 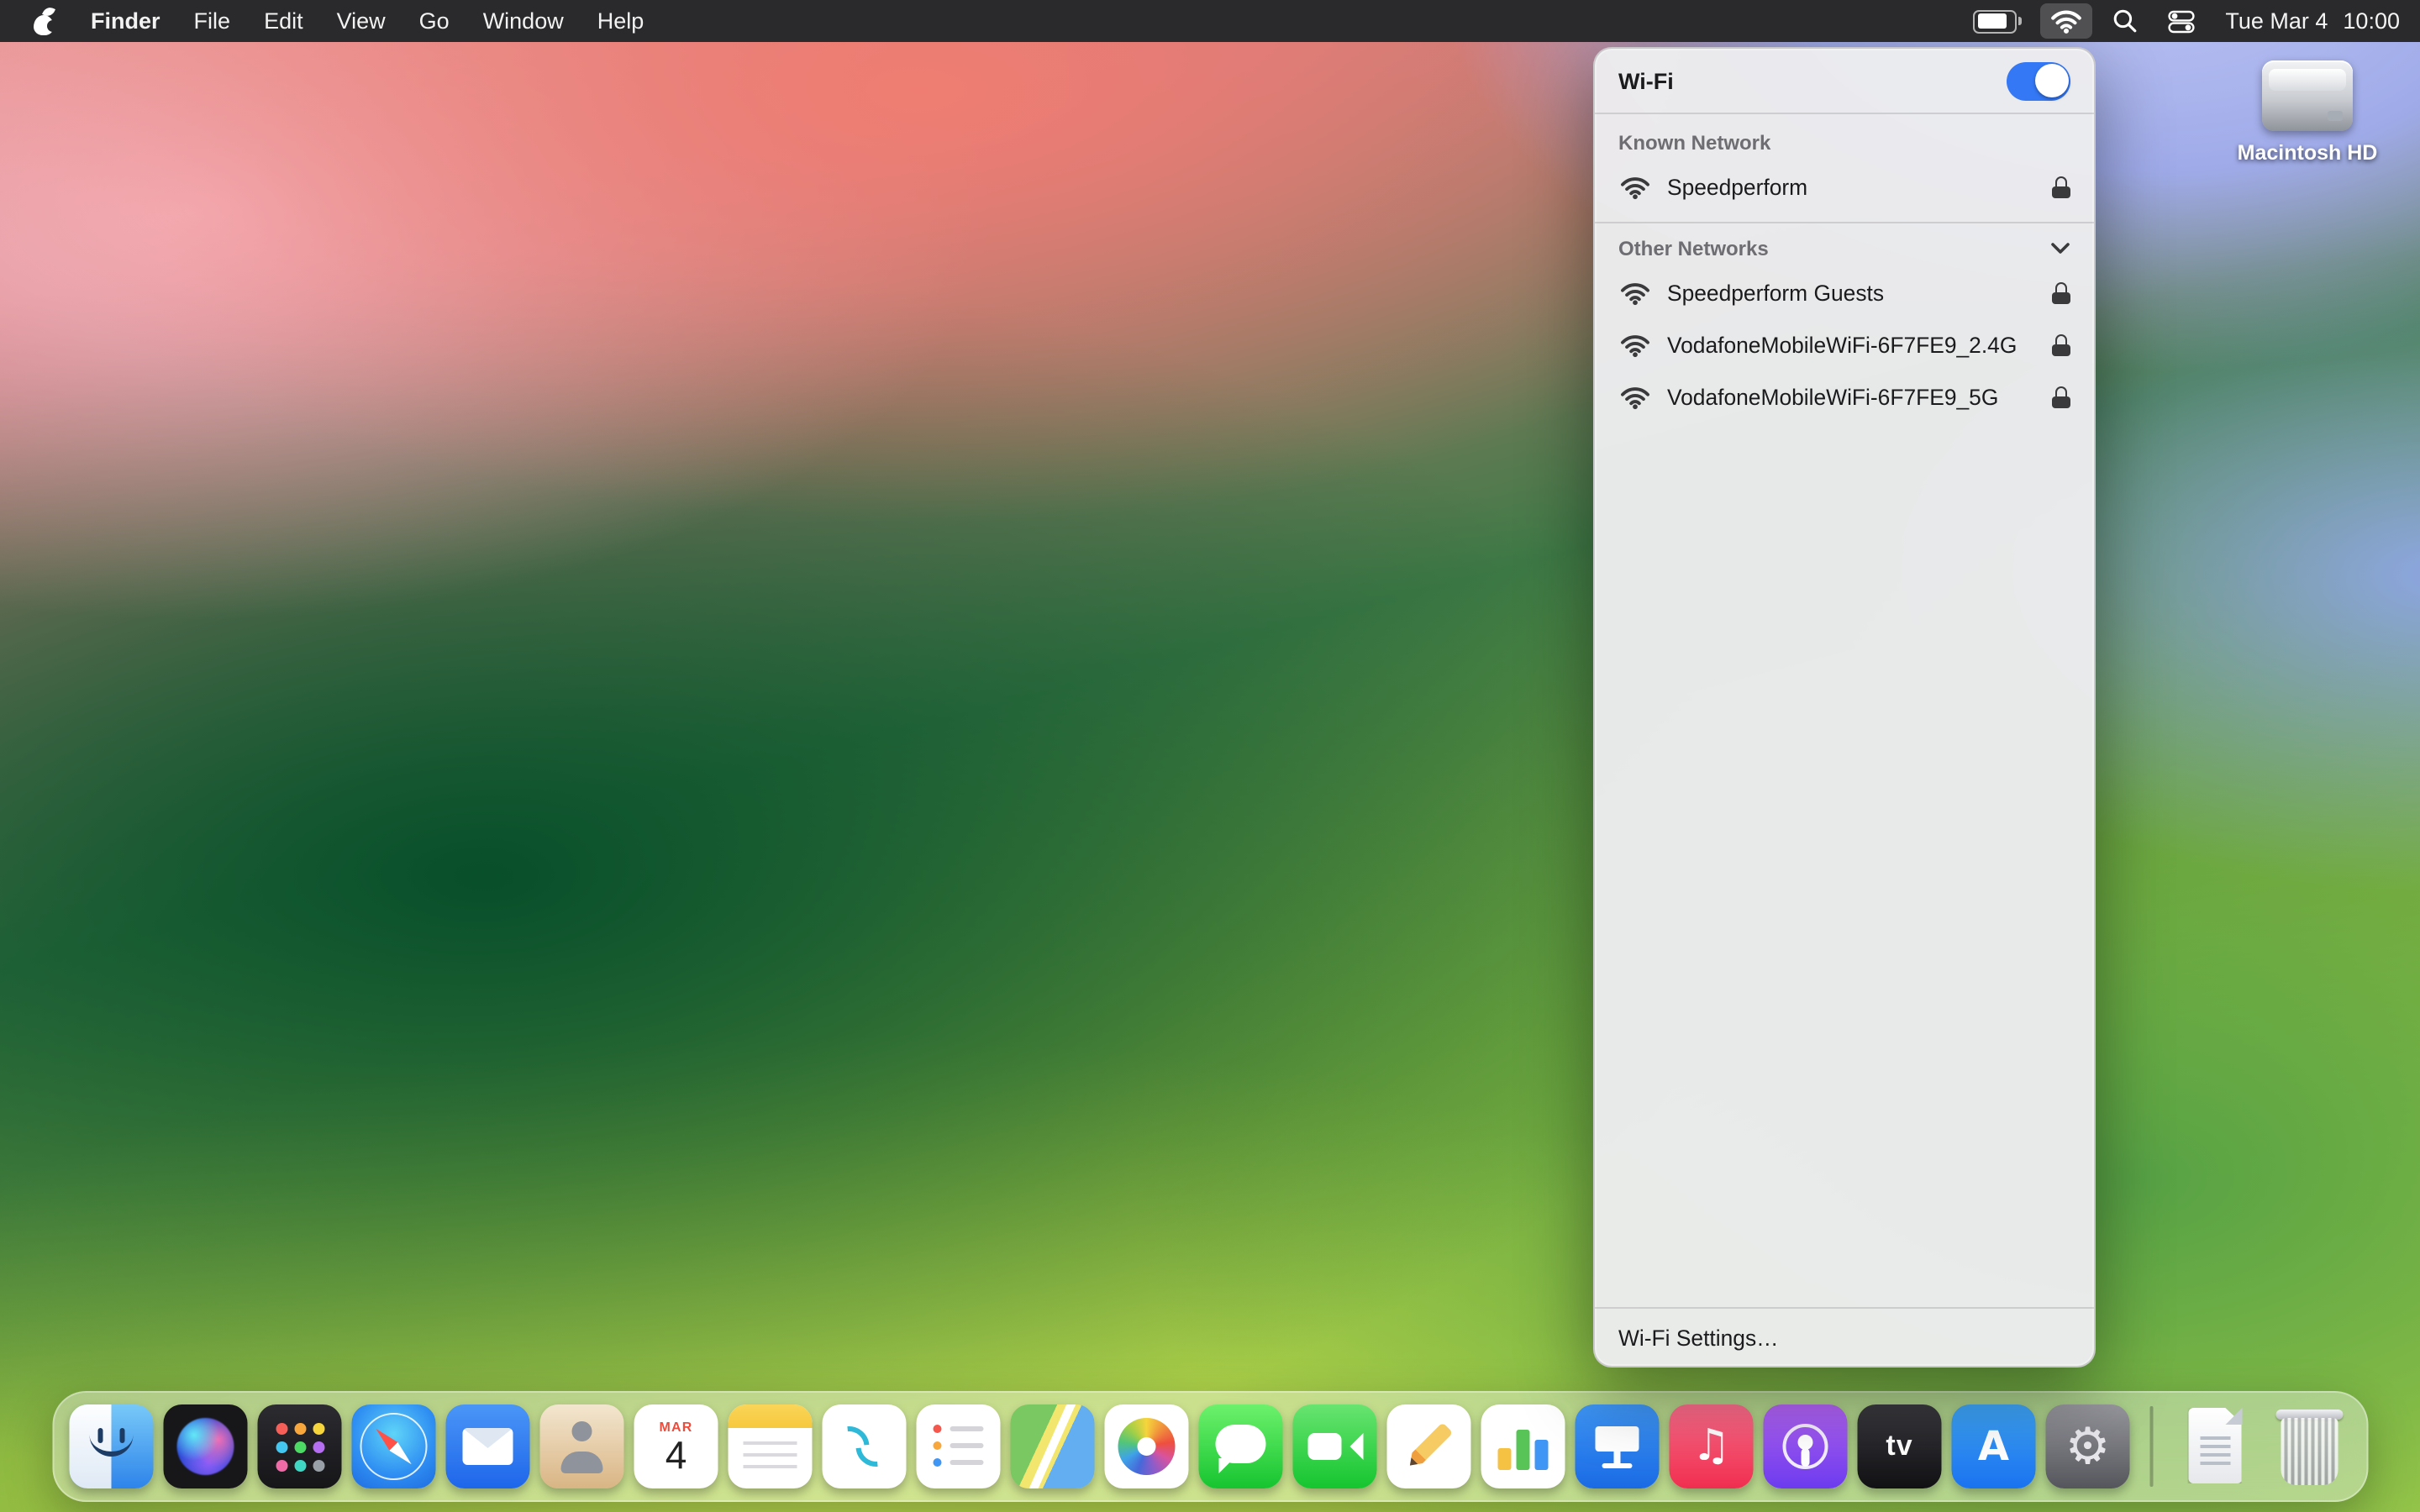 I want to click on dock: MAR 4 ♫ tv A ⚙, so click(x=1210, y=1446).